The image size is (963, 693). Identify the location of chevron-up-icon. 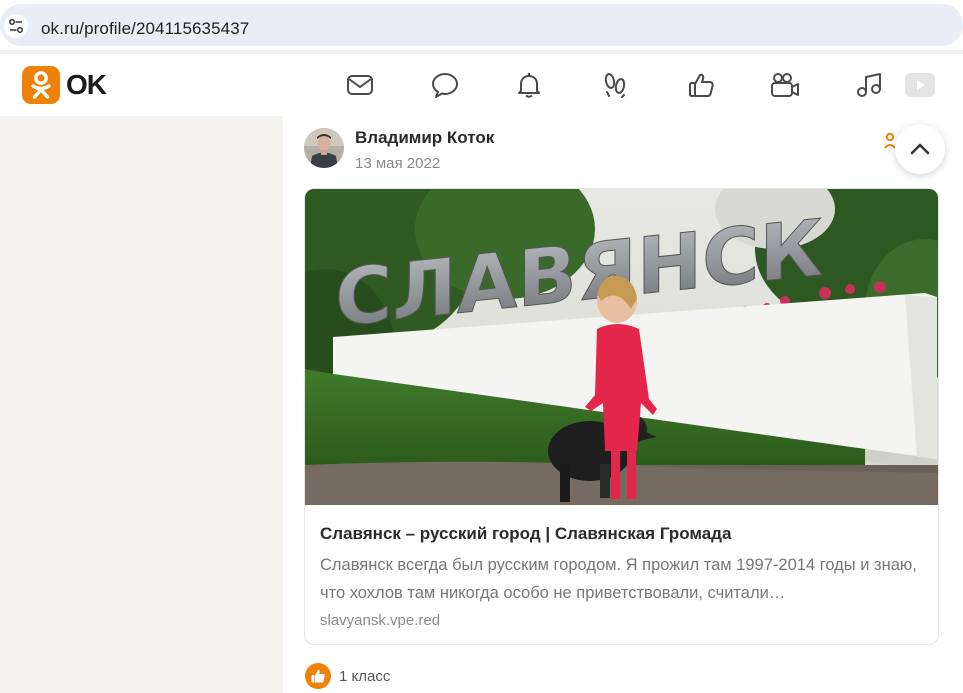
(920, 149).